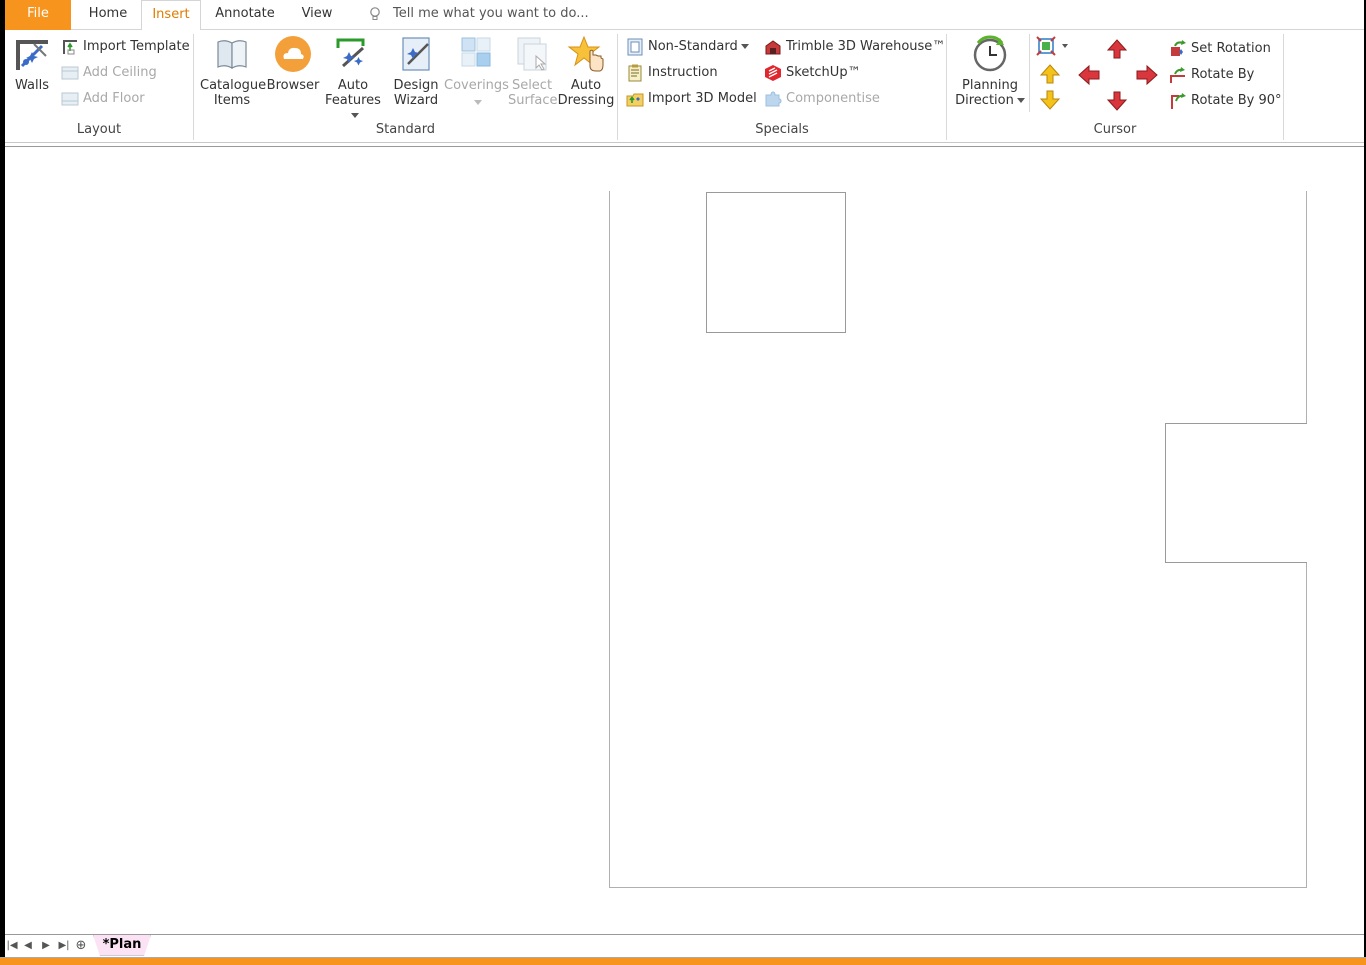 The width and height of the screenshot is (1366, 965). Describe the element at coordinates (476, 71) in the screenshot. I see `coverings-button: Coverings` at that location.